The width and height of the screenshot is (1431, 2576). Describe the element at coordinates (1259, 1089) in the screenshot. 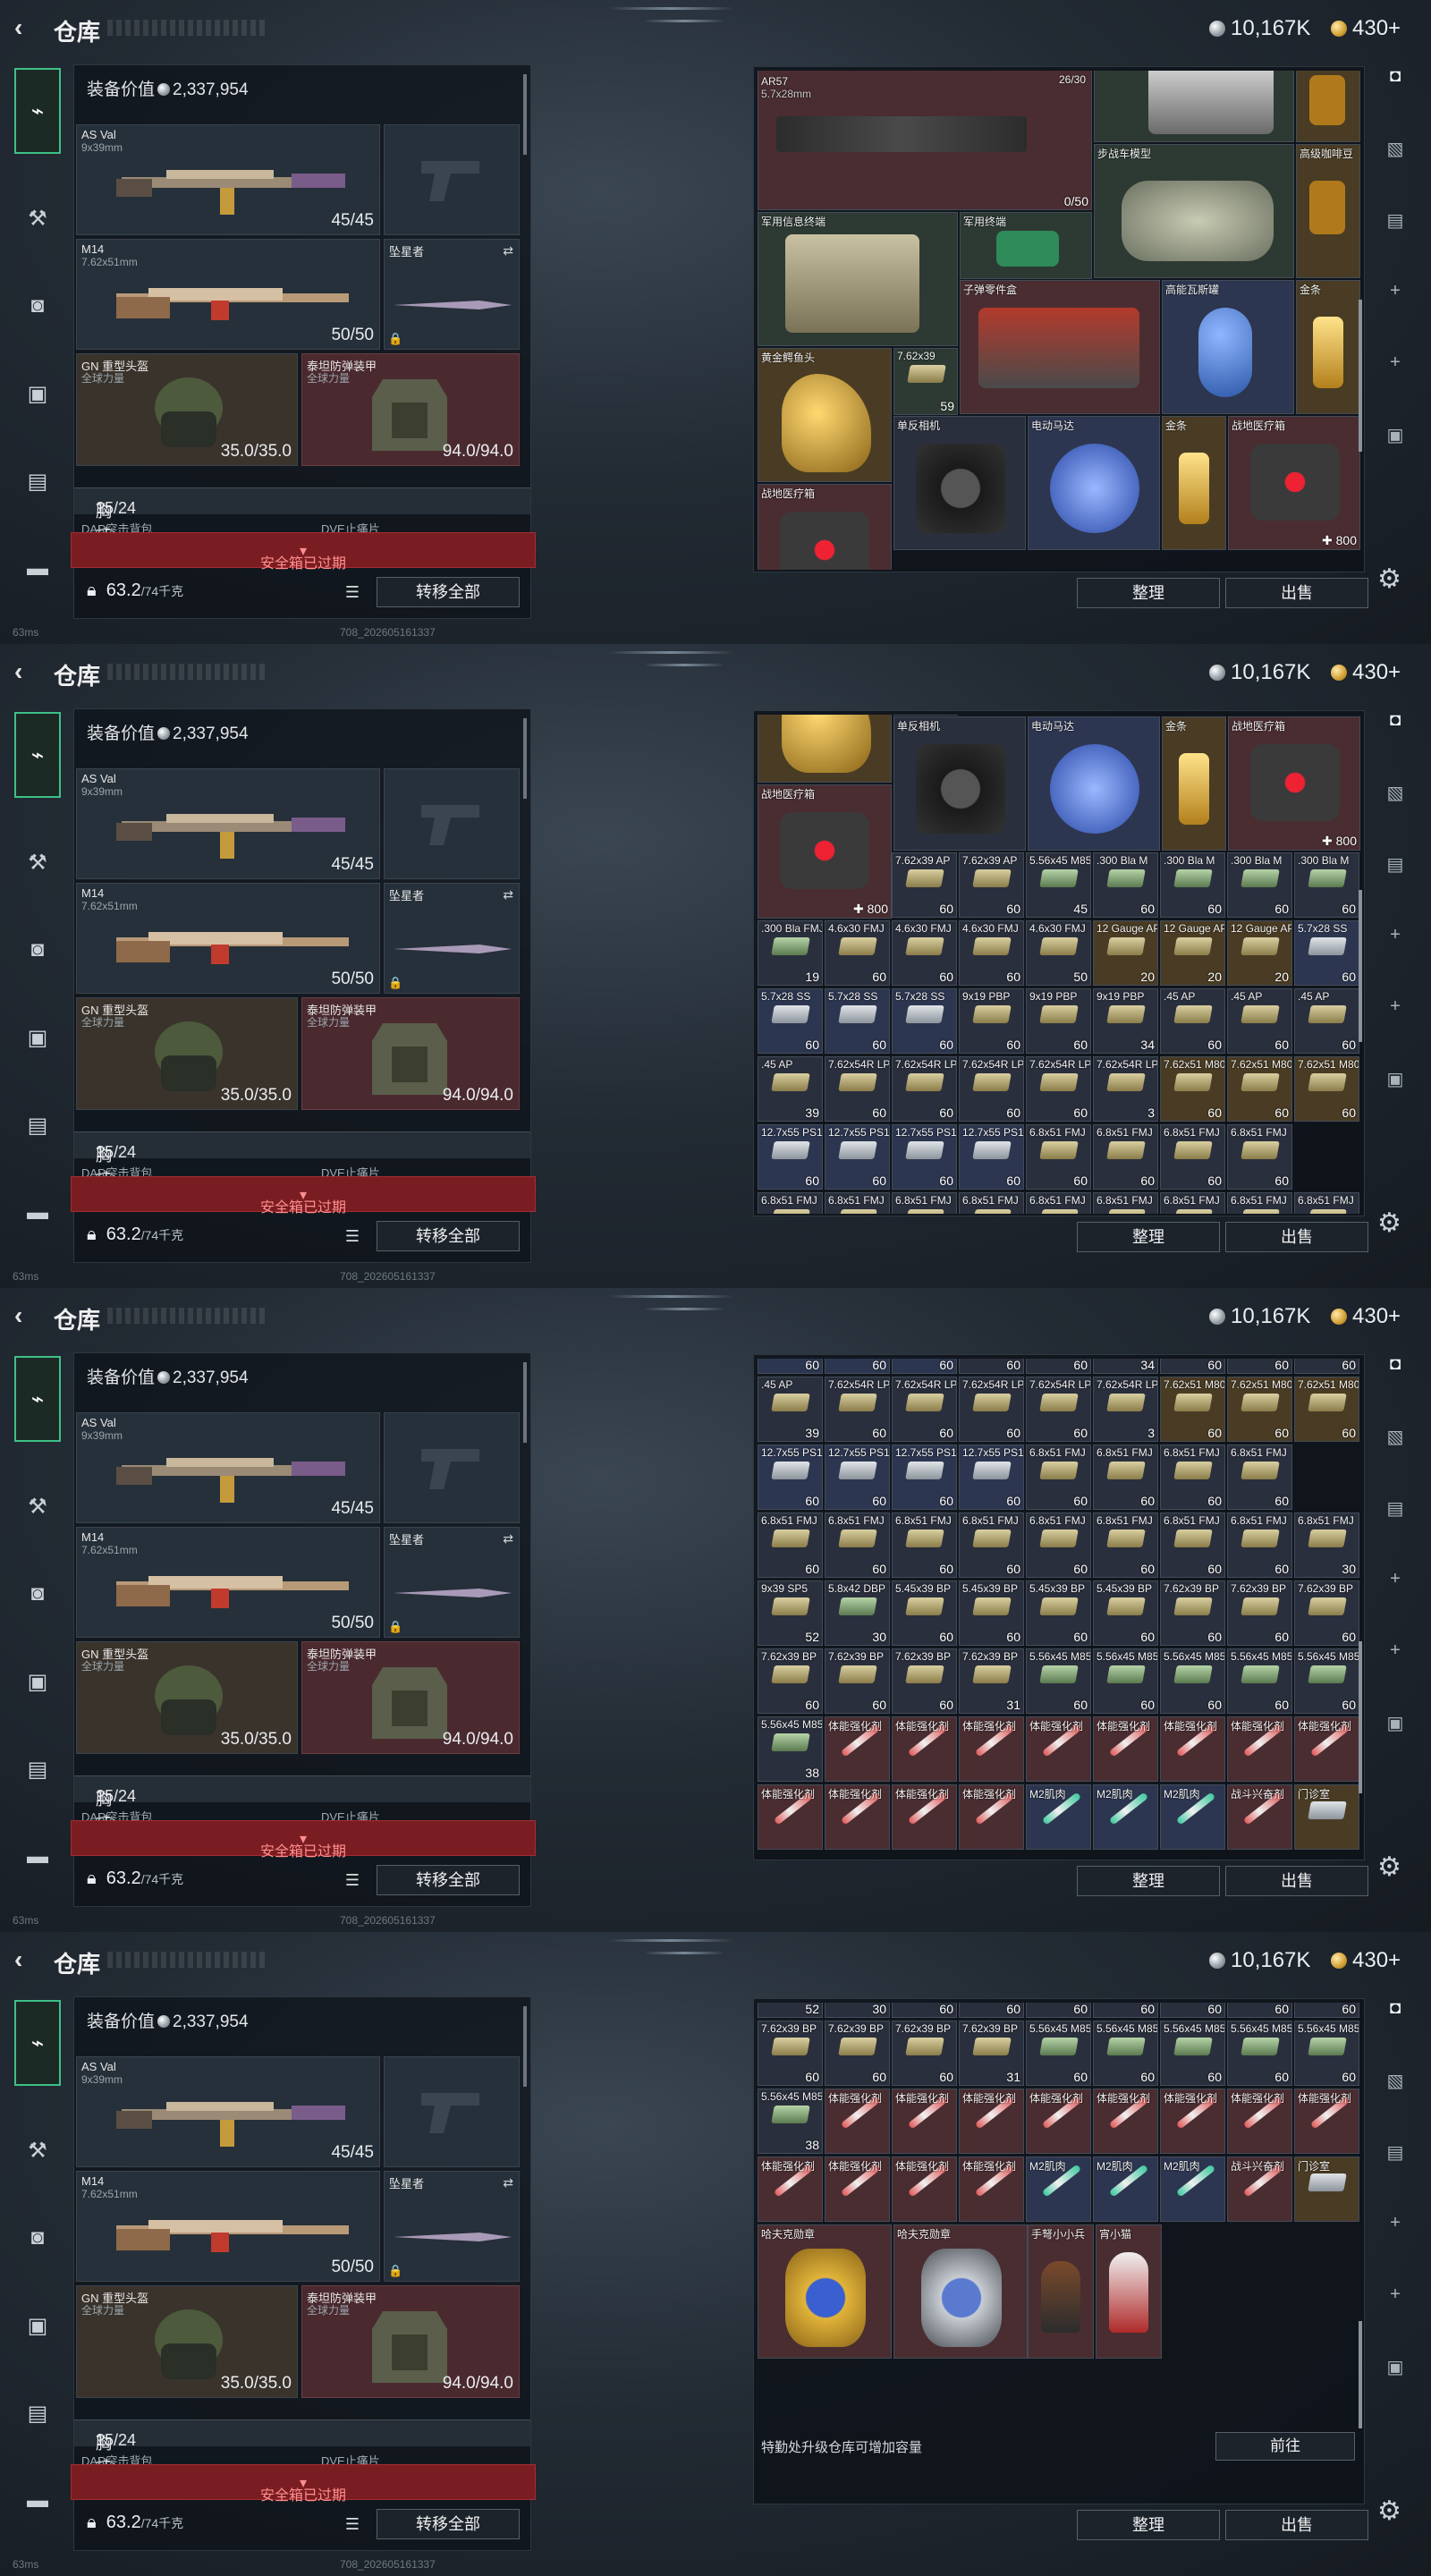

I see `ammo-item-cell: 7.62x51 M80 60` at that location.